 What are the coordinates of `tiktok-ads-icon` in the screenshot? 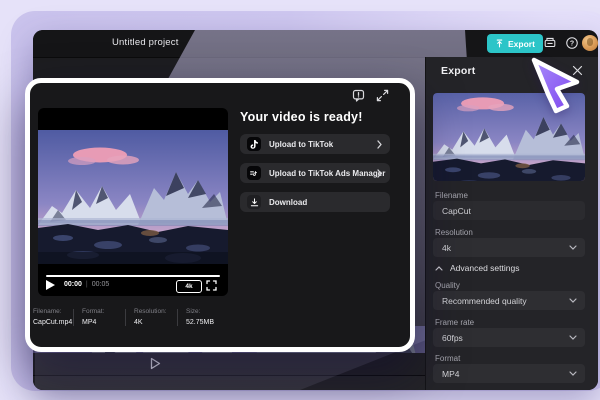 It's located at (254, 173).